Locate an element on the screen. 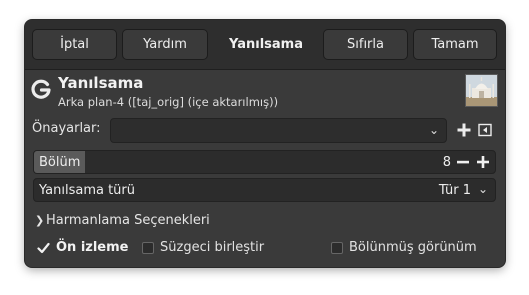  operation-title: Yanılsama is located at coordinates (101, 83).